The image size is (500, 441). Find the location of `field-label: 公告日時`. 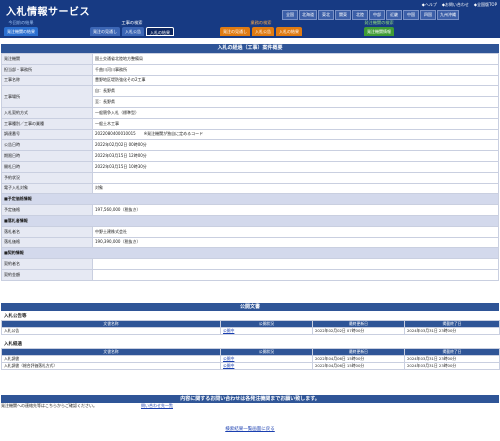

field-label: 公告日時 is located at coordinates (47, 145).